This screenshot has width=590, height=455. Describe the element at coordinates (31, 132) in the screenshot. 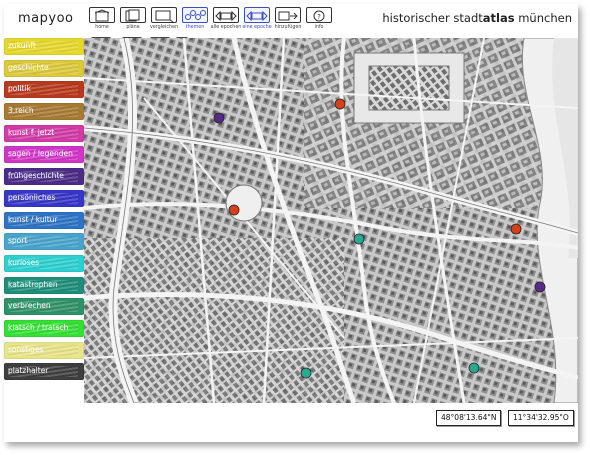

I see `category-label: kunst f. jetzt` at that location.